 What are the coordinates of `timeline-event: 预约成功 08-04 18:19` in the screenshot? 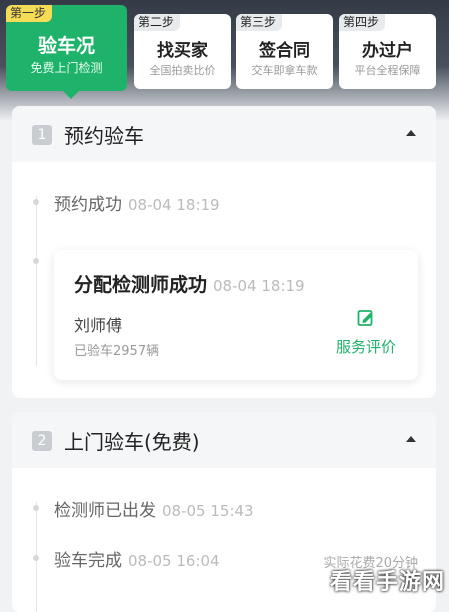 It's located at (137, 202).